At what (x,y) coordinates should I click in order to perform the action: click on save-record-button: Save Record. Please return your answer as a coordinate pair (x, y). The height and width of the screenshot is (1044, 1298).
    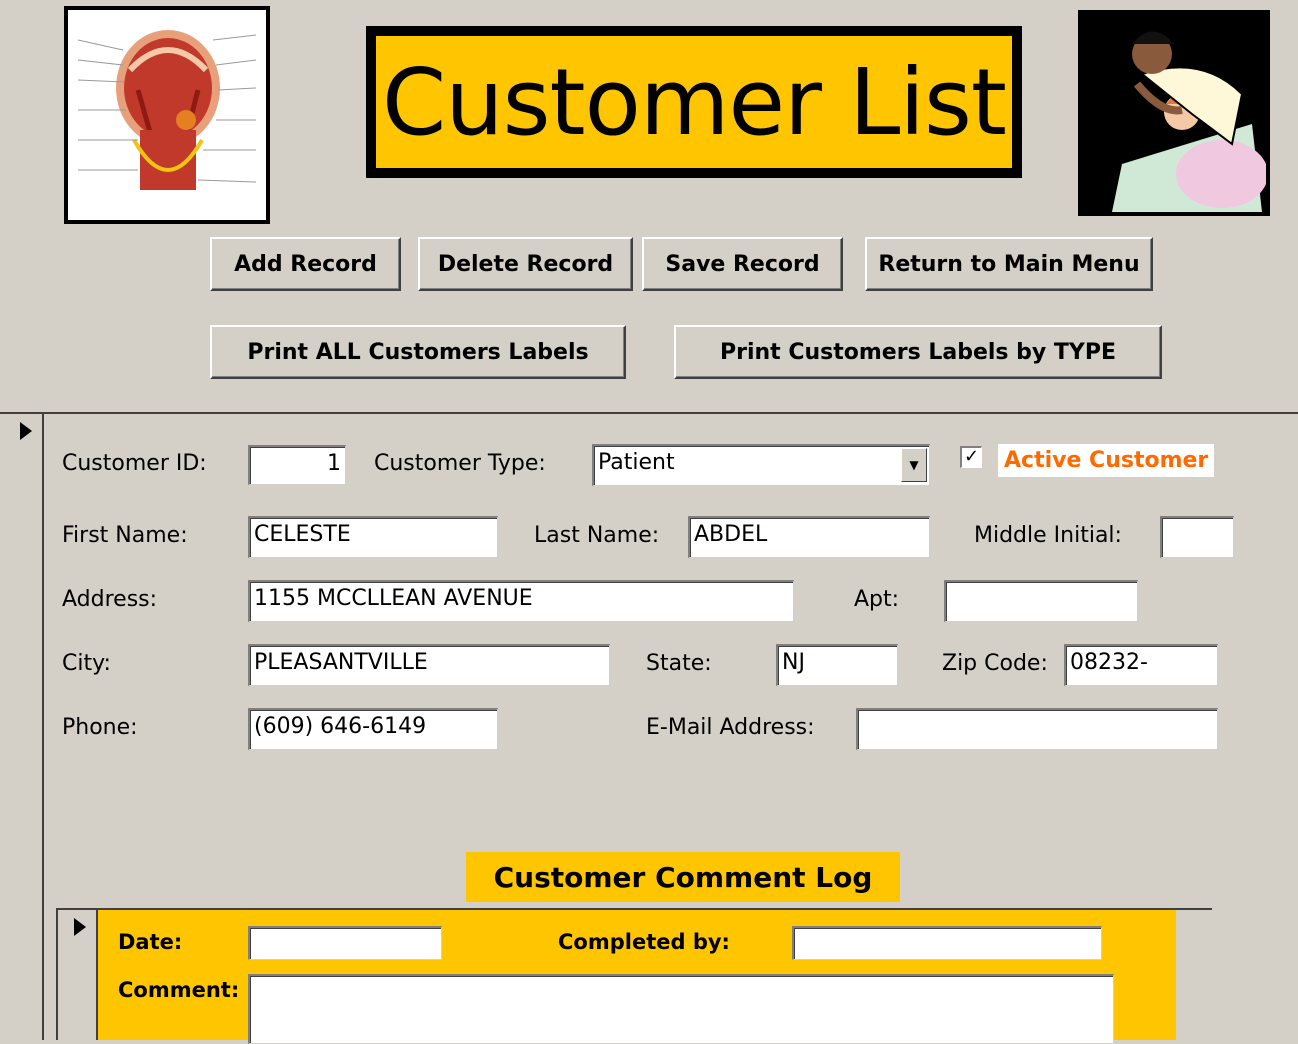
    Looking at the image, I should click on (742, 264).